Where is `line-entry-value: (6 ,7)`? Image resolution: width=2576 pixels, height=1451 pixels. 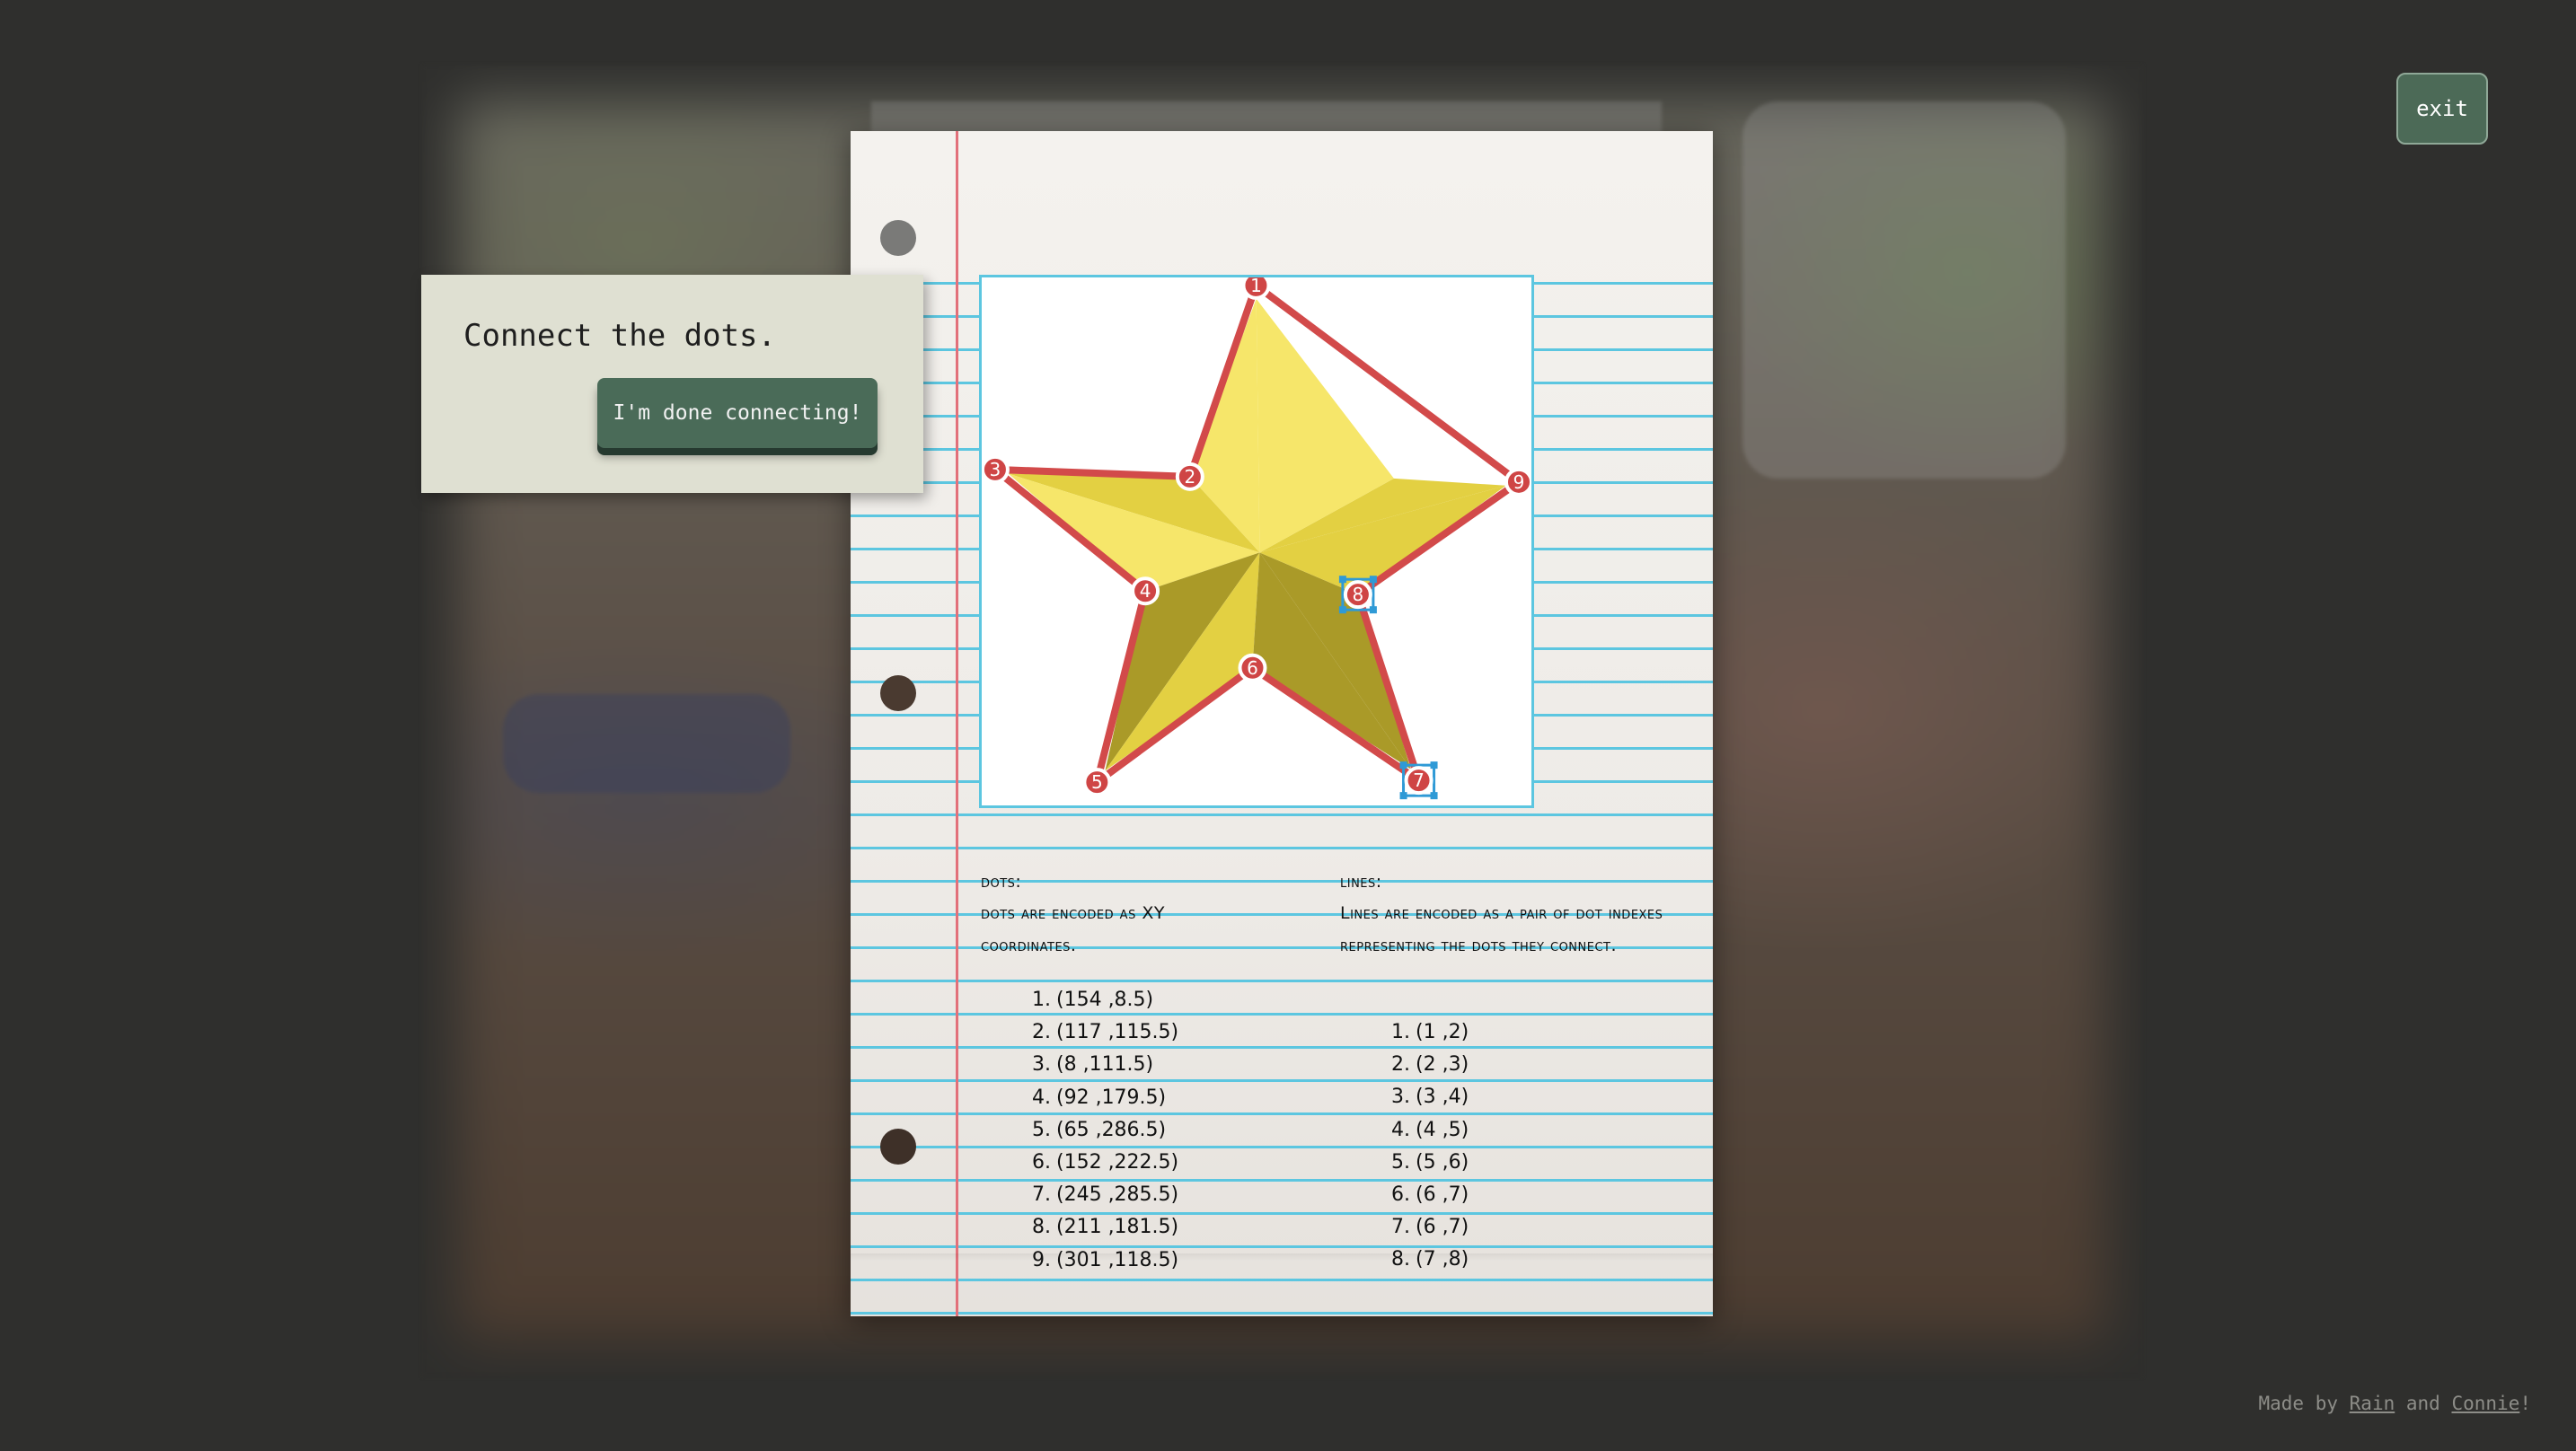
line-entry-value: (6 ,7) is located at coordinates (1442, 1227).